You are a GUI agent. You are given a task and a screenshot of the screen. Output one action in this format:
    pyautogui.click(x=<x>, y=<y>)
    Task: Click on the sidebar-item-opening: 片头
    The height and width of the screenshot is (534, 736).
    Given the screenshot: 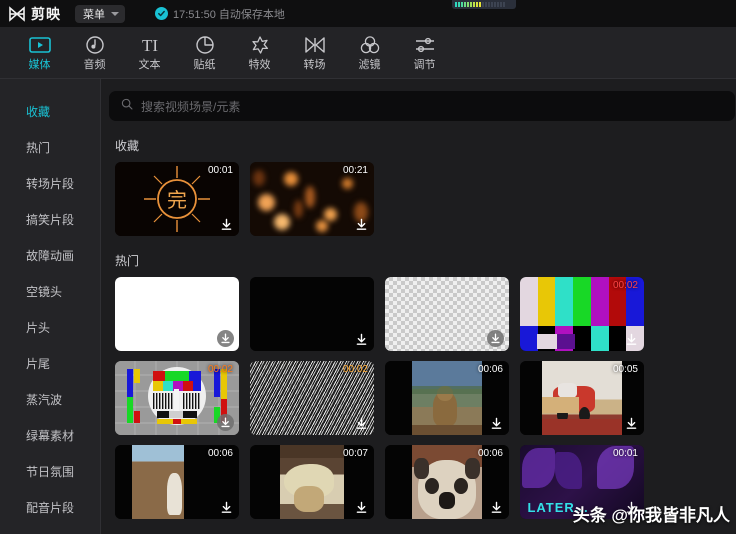 What is the action you would take?
    pyautogui.click(x=50, y=327)
    